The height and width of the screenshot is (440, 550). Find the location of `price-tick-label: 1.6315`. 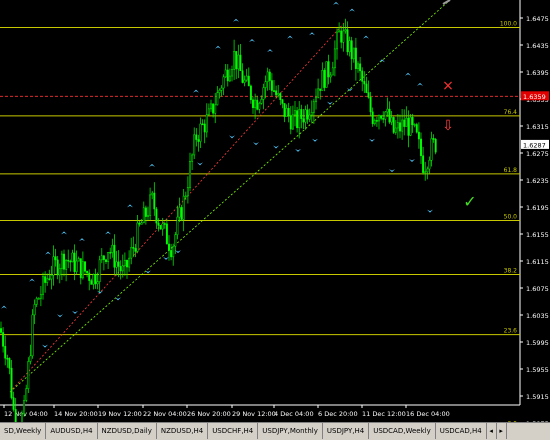

price-tick-label: 1.6315 is located at coordinates (537, 127).